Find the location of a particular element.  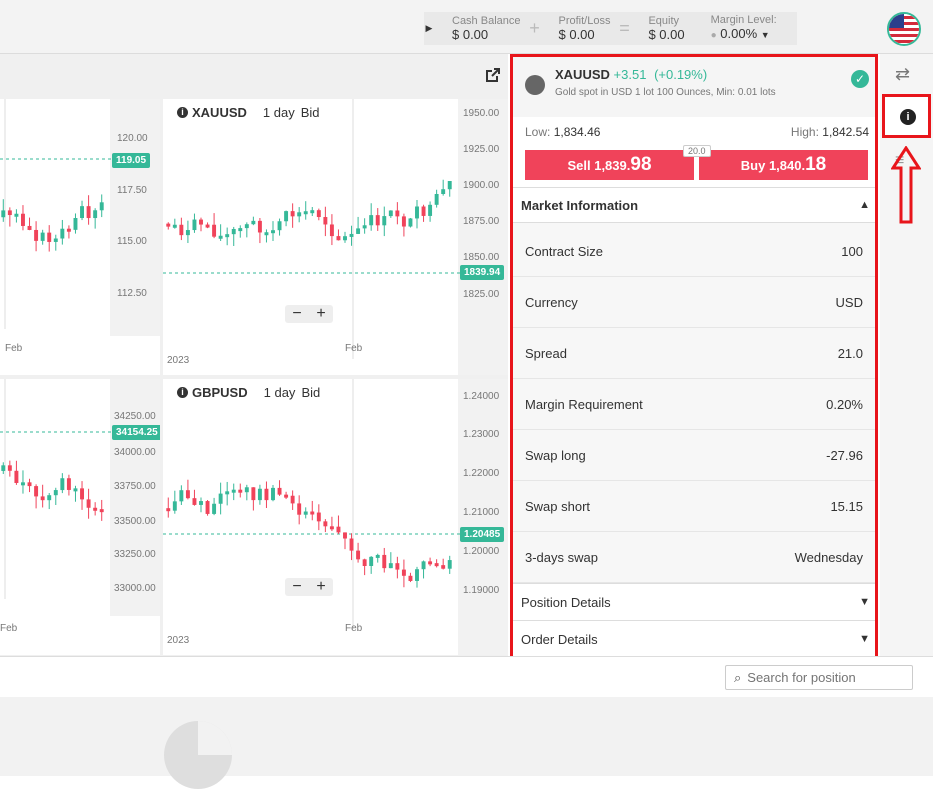

chart-top-left: 120.00 117.50 115.00 112.50 119.05 Feb is located at coordinates (80, 237).